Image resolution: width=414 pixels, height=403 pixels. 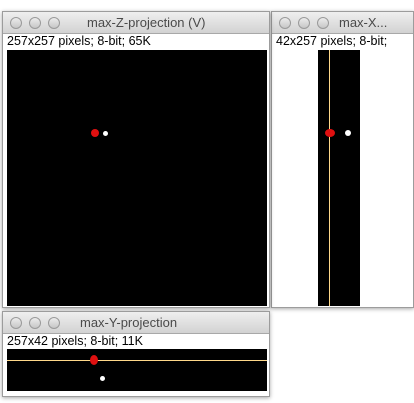 I want to click on y-projection-canvas, so click(x=137, y=370).